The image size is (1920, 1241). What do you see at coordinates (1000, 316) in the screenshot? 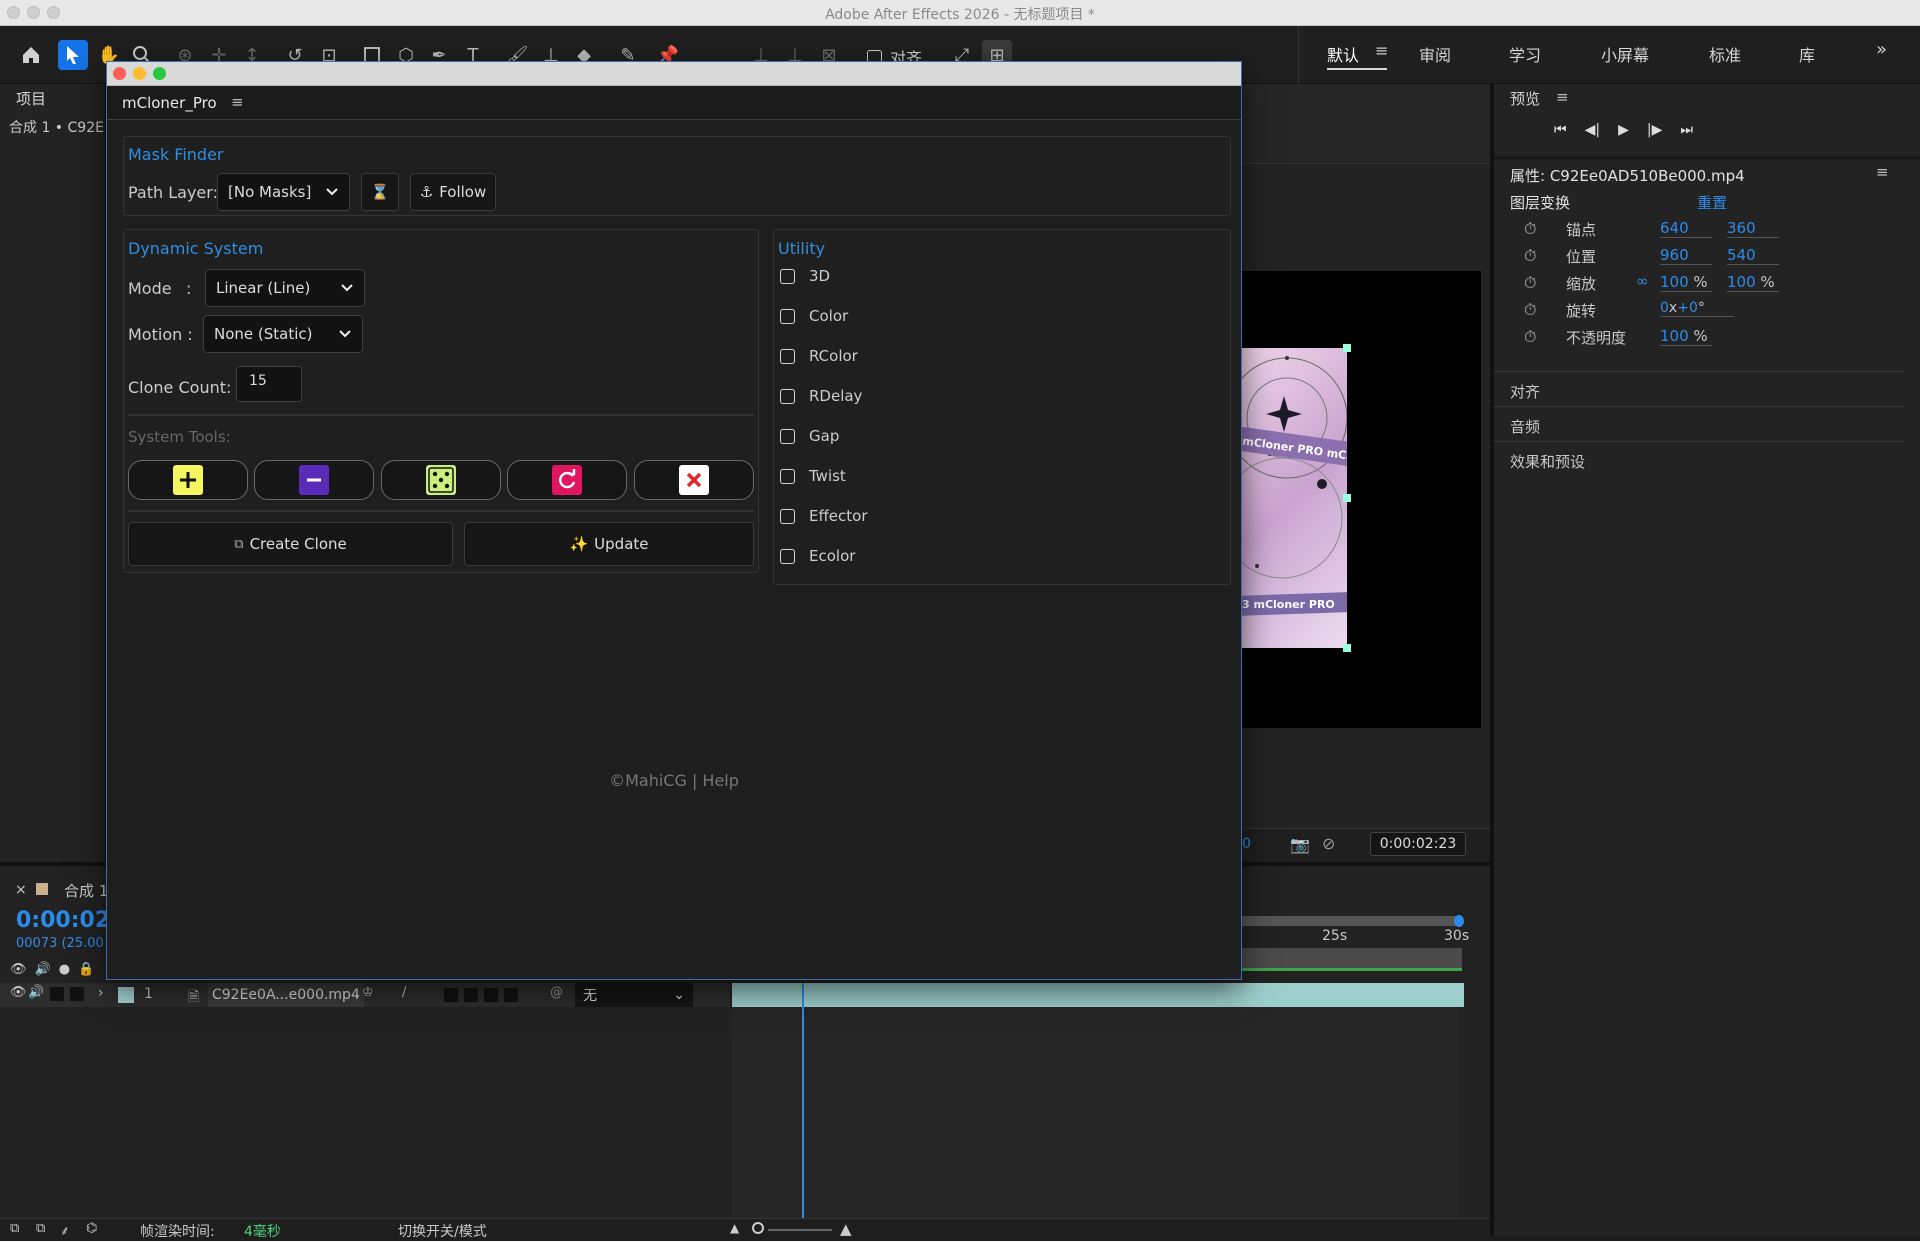
I see `utility-item-color: Color` at bounding box center [1000, 316].